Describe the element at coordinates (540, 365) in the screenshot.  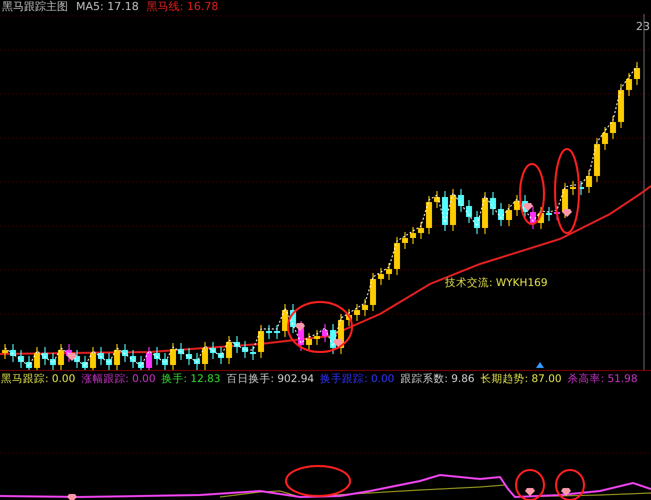
I see `arrow-up-icon` at that location.